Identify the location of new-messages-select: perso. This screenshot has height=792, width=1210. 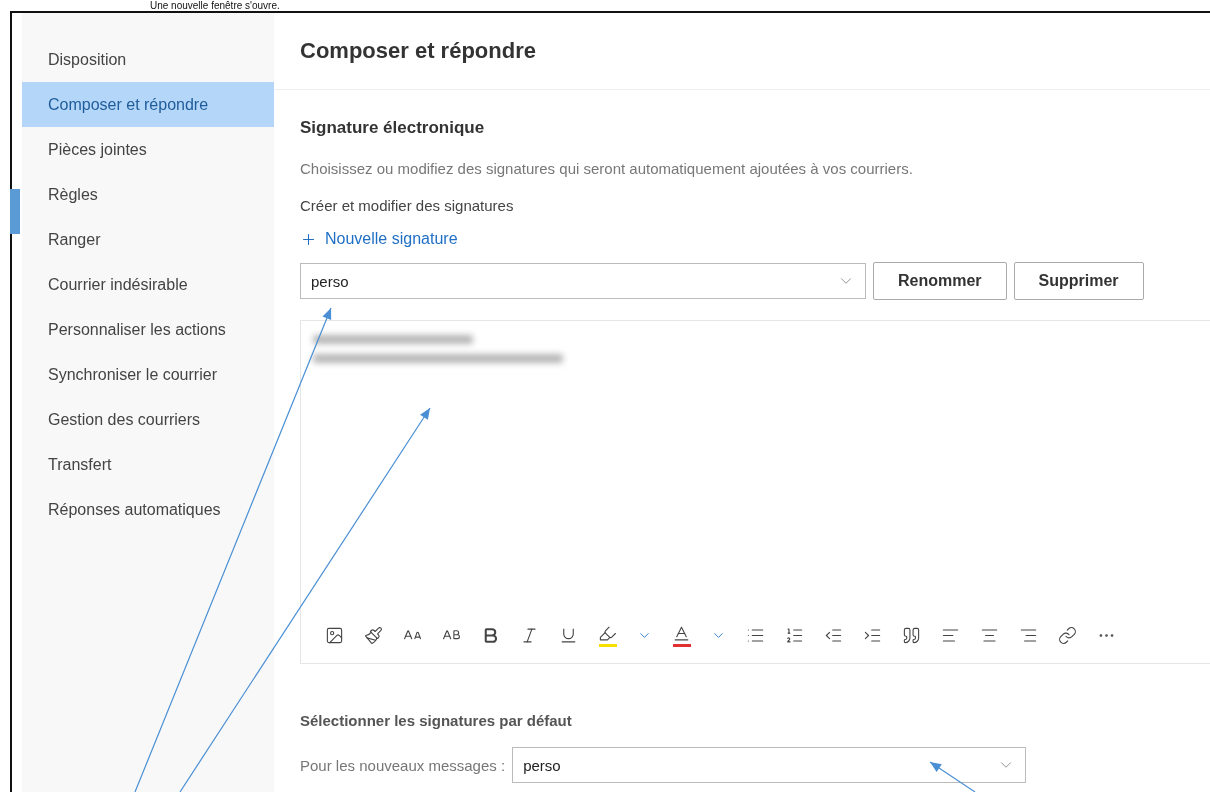
(769, 765).